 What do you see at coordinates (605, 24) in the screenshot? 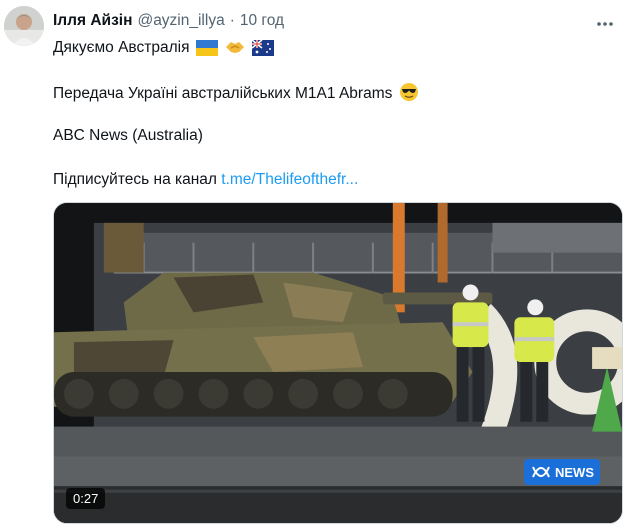
I see `more-horizontal-icon` at bounding box center [605, 24].